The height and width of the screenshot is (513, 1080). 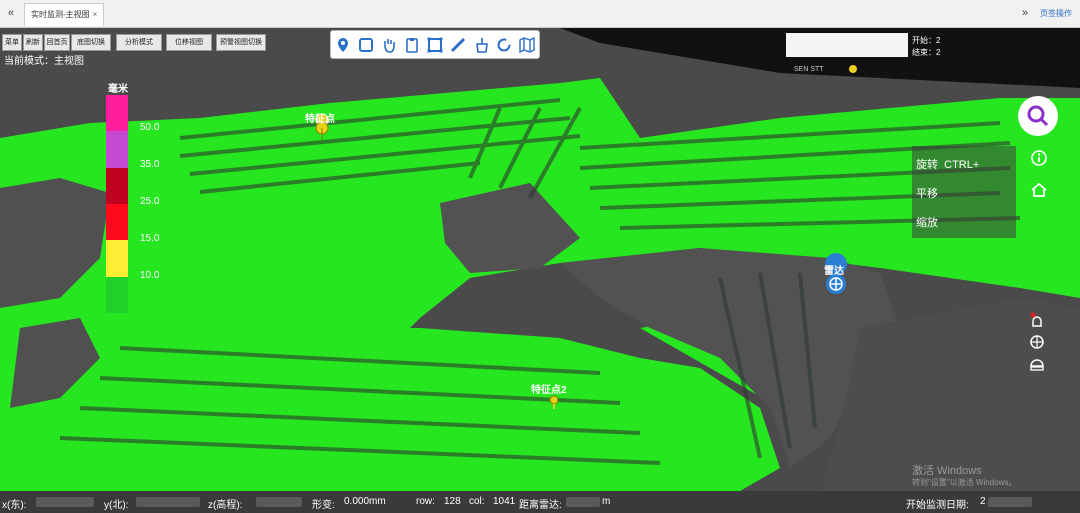 I want to click on home-button: 回首页, so click(x=57, y=42).